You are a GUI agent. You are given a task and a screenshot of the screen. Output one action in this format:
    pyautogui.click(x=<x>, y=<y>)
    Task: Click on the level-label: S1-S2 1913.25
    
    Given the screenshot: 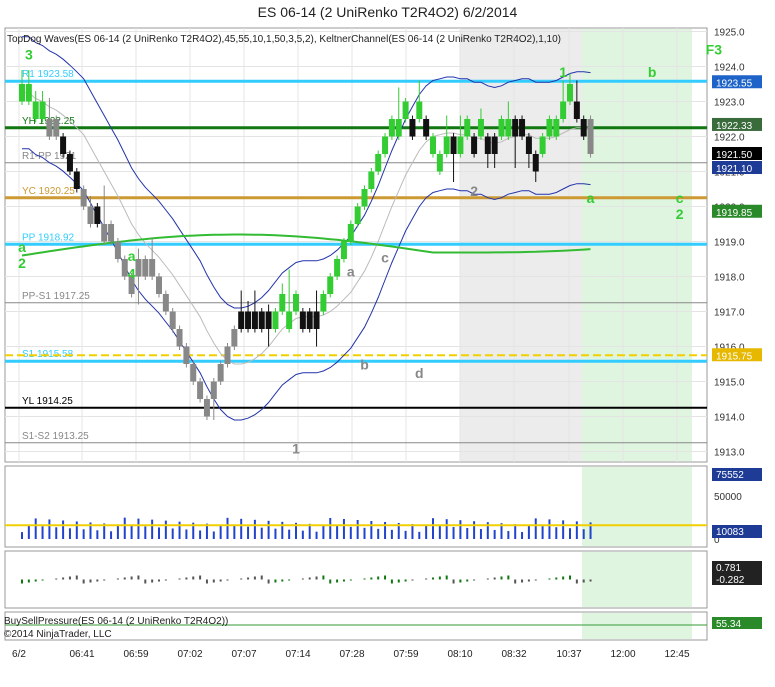 What is the action you would take?
    pyautogui.click(x=55, y=436)
    